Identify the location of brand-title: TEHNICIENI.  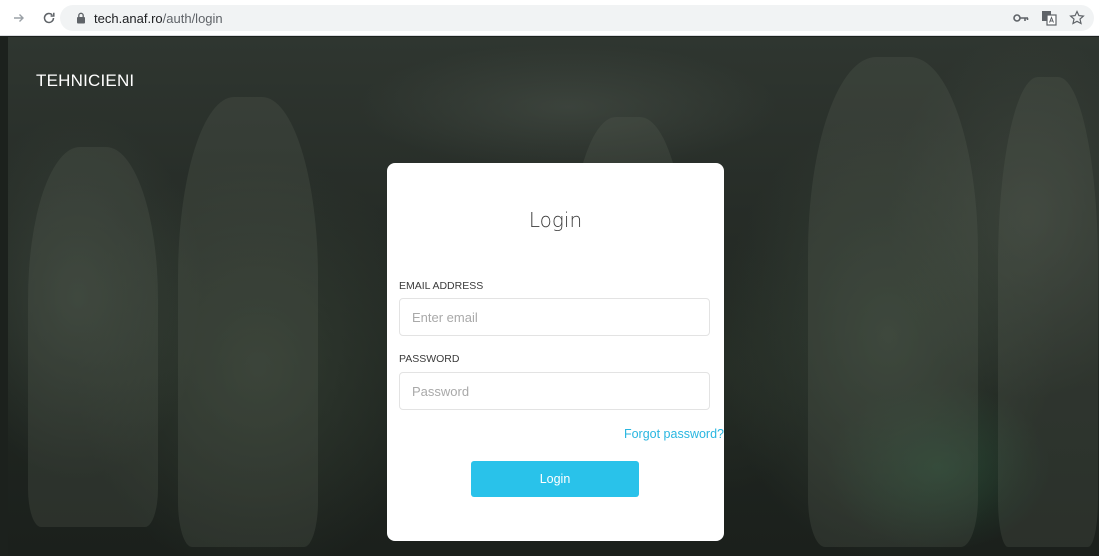
(85, 81).